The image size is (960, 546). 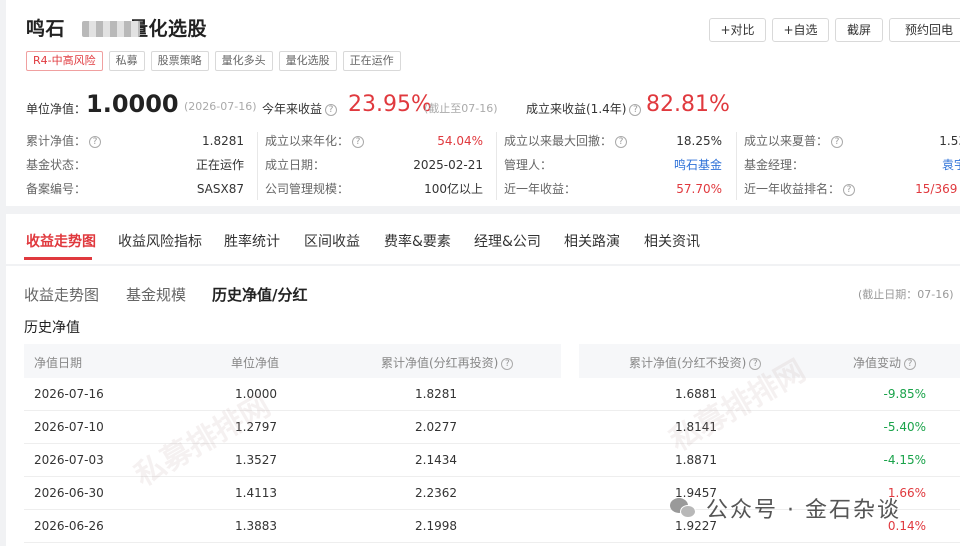 I want to click on table-row: 2026-07-10 1.2797 2.0277 1.8141 -5.40%, so click(x=492, y=427).